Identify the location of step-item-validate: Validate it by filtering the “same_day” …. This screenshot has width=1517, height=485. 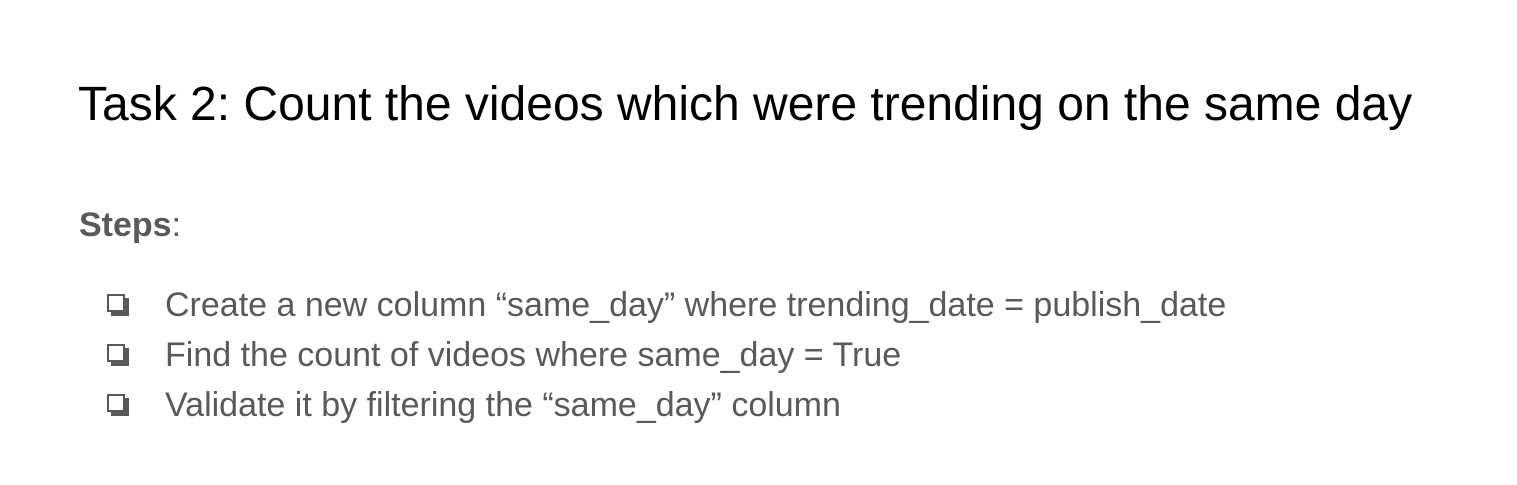
(666, 405).